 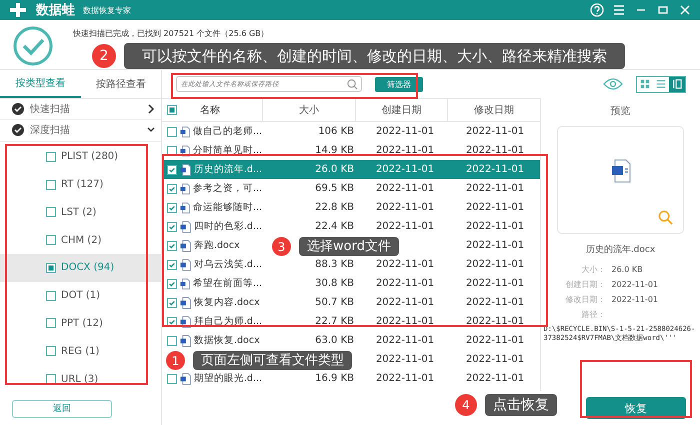 What do you see at coordinates (585, 299) in the screenshot?
I see `field-label: 修改日期：` at bounding box center [585, 299].